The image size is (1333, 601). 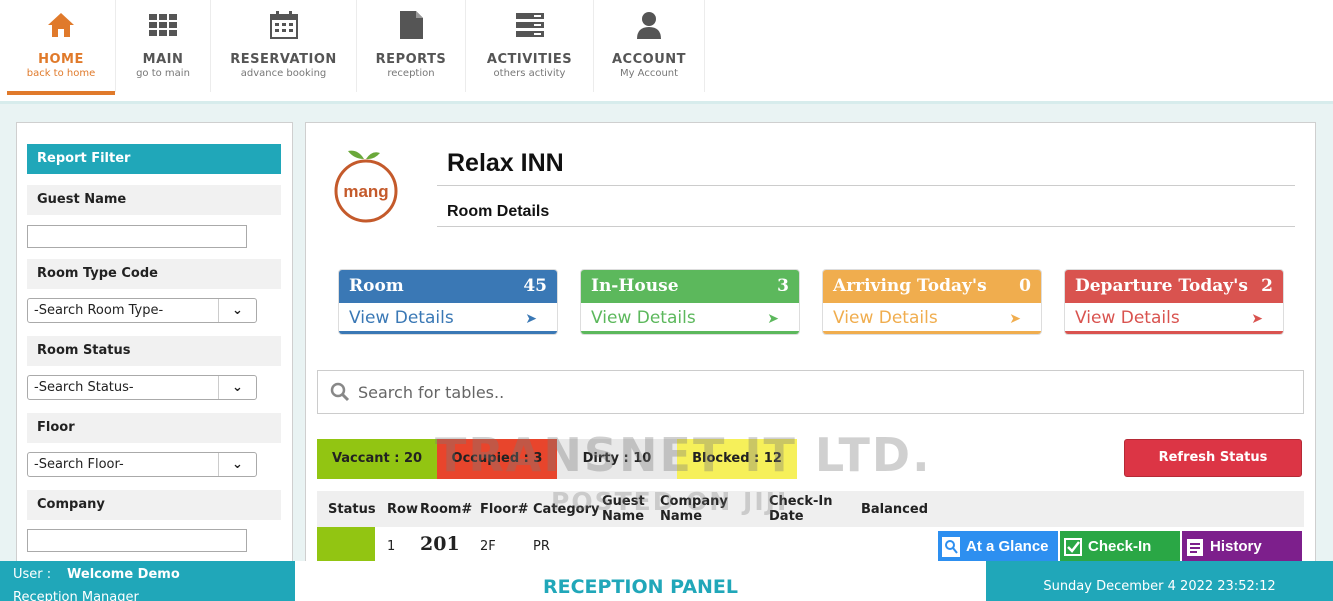 I want to click on hotel-name: Relax INN, so click(x=505, y=163).